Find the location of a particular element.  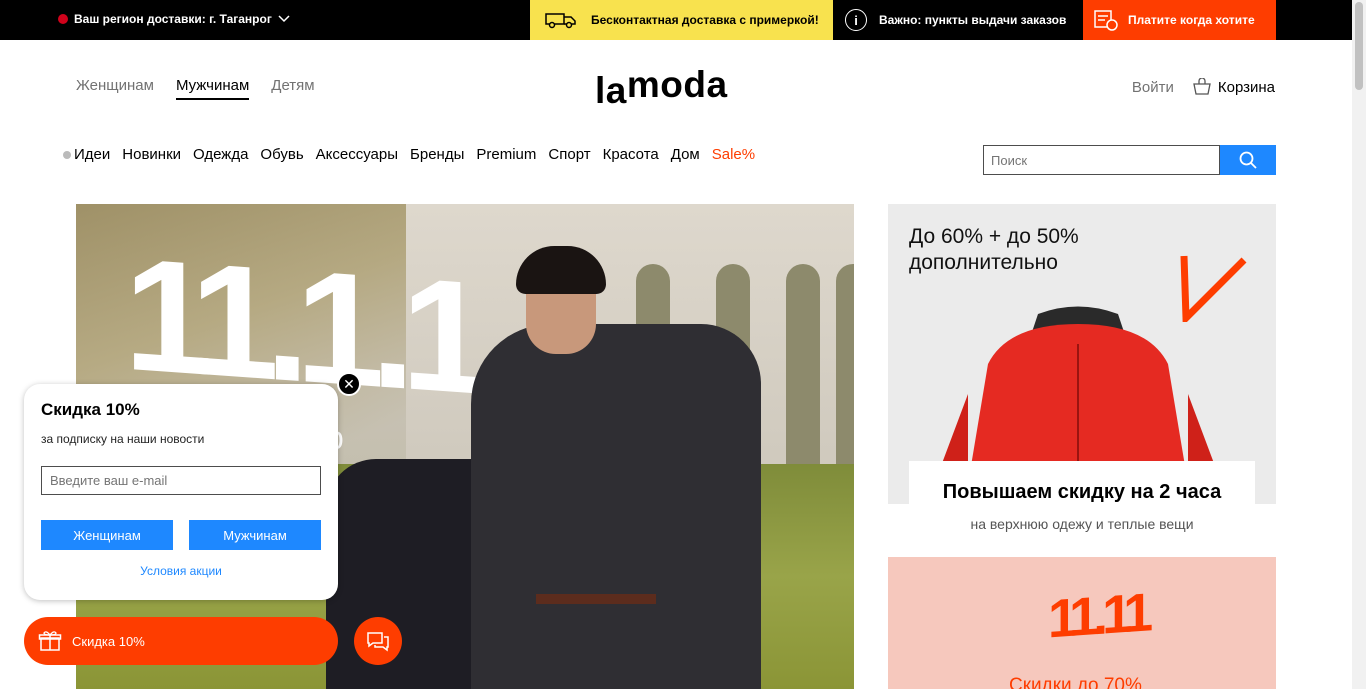

chat-button is located at coordinates (378, 641).